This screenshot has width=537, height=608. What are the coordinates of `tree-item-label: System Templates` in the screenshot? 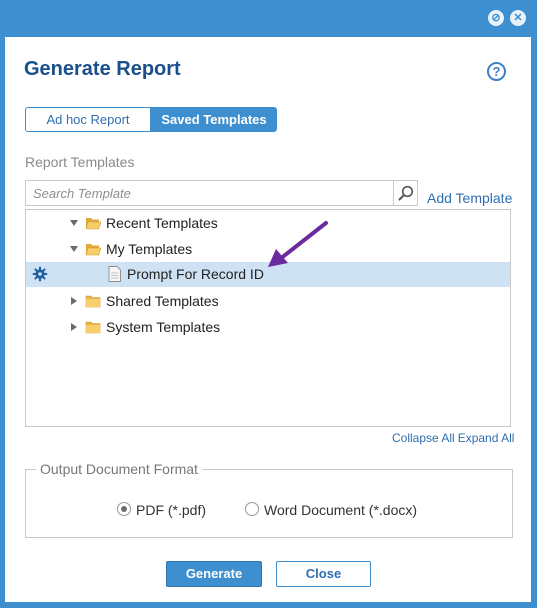 It's located at (163, 327).